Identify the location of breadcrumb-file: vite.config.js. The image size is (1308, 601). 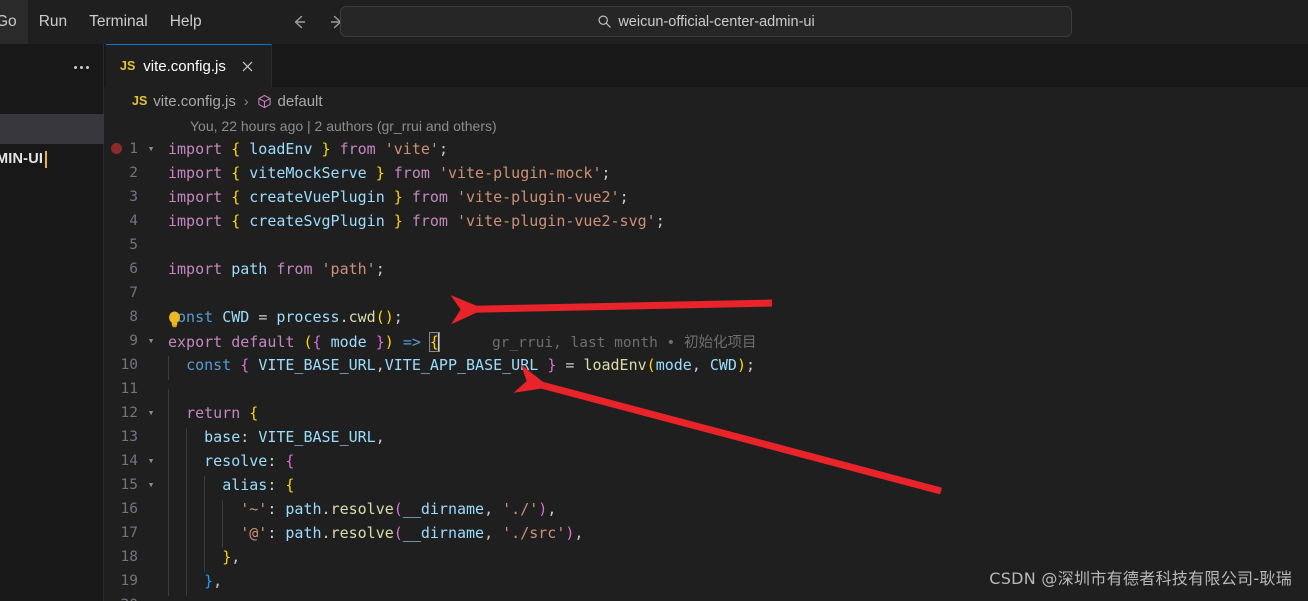
(194, 101).